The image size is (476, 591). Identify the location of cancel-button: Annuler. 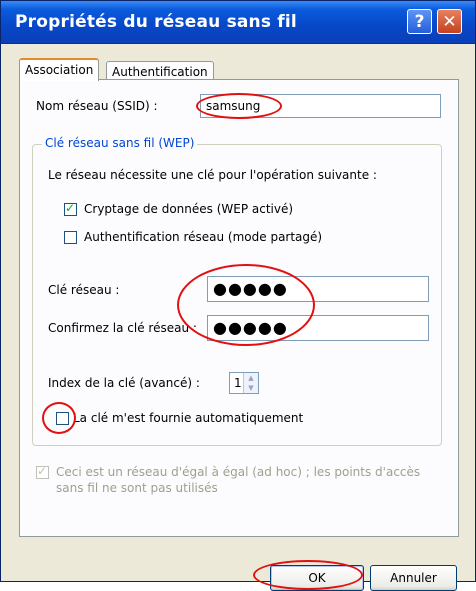
(413, 578).